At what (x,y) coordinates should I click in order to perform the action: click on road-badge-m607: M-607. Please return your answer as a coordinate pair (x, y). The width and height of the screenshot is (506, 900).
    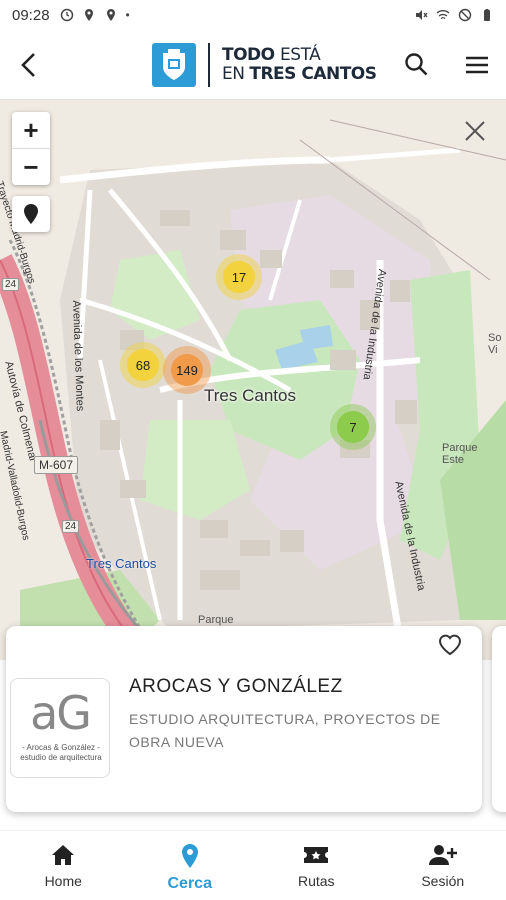
    Looking at the image, I should click on (56, 465).